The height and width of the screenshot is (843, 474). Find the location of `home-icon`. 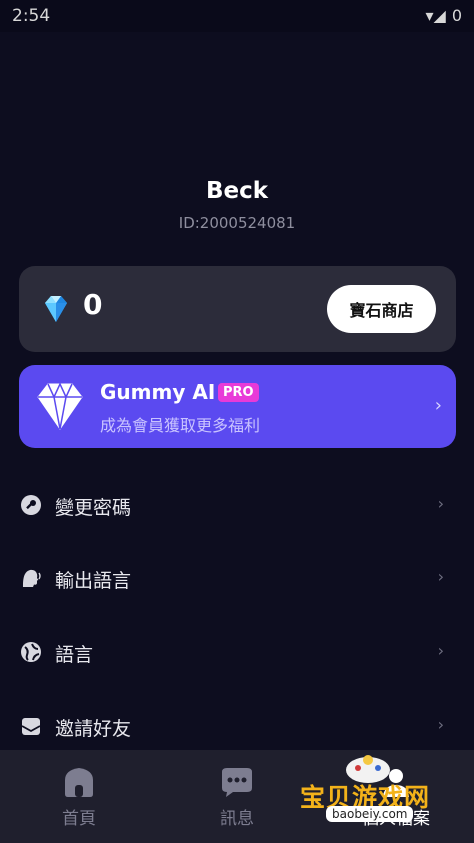

home-icon is located at coordinates (79, 782).